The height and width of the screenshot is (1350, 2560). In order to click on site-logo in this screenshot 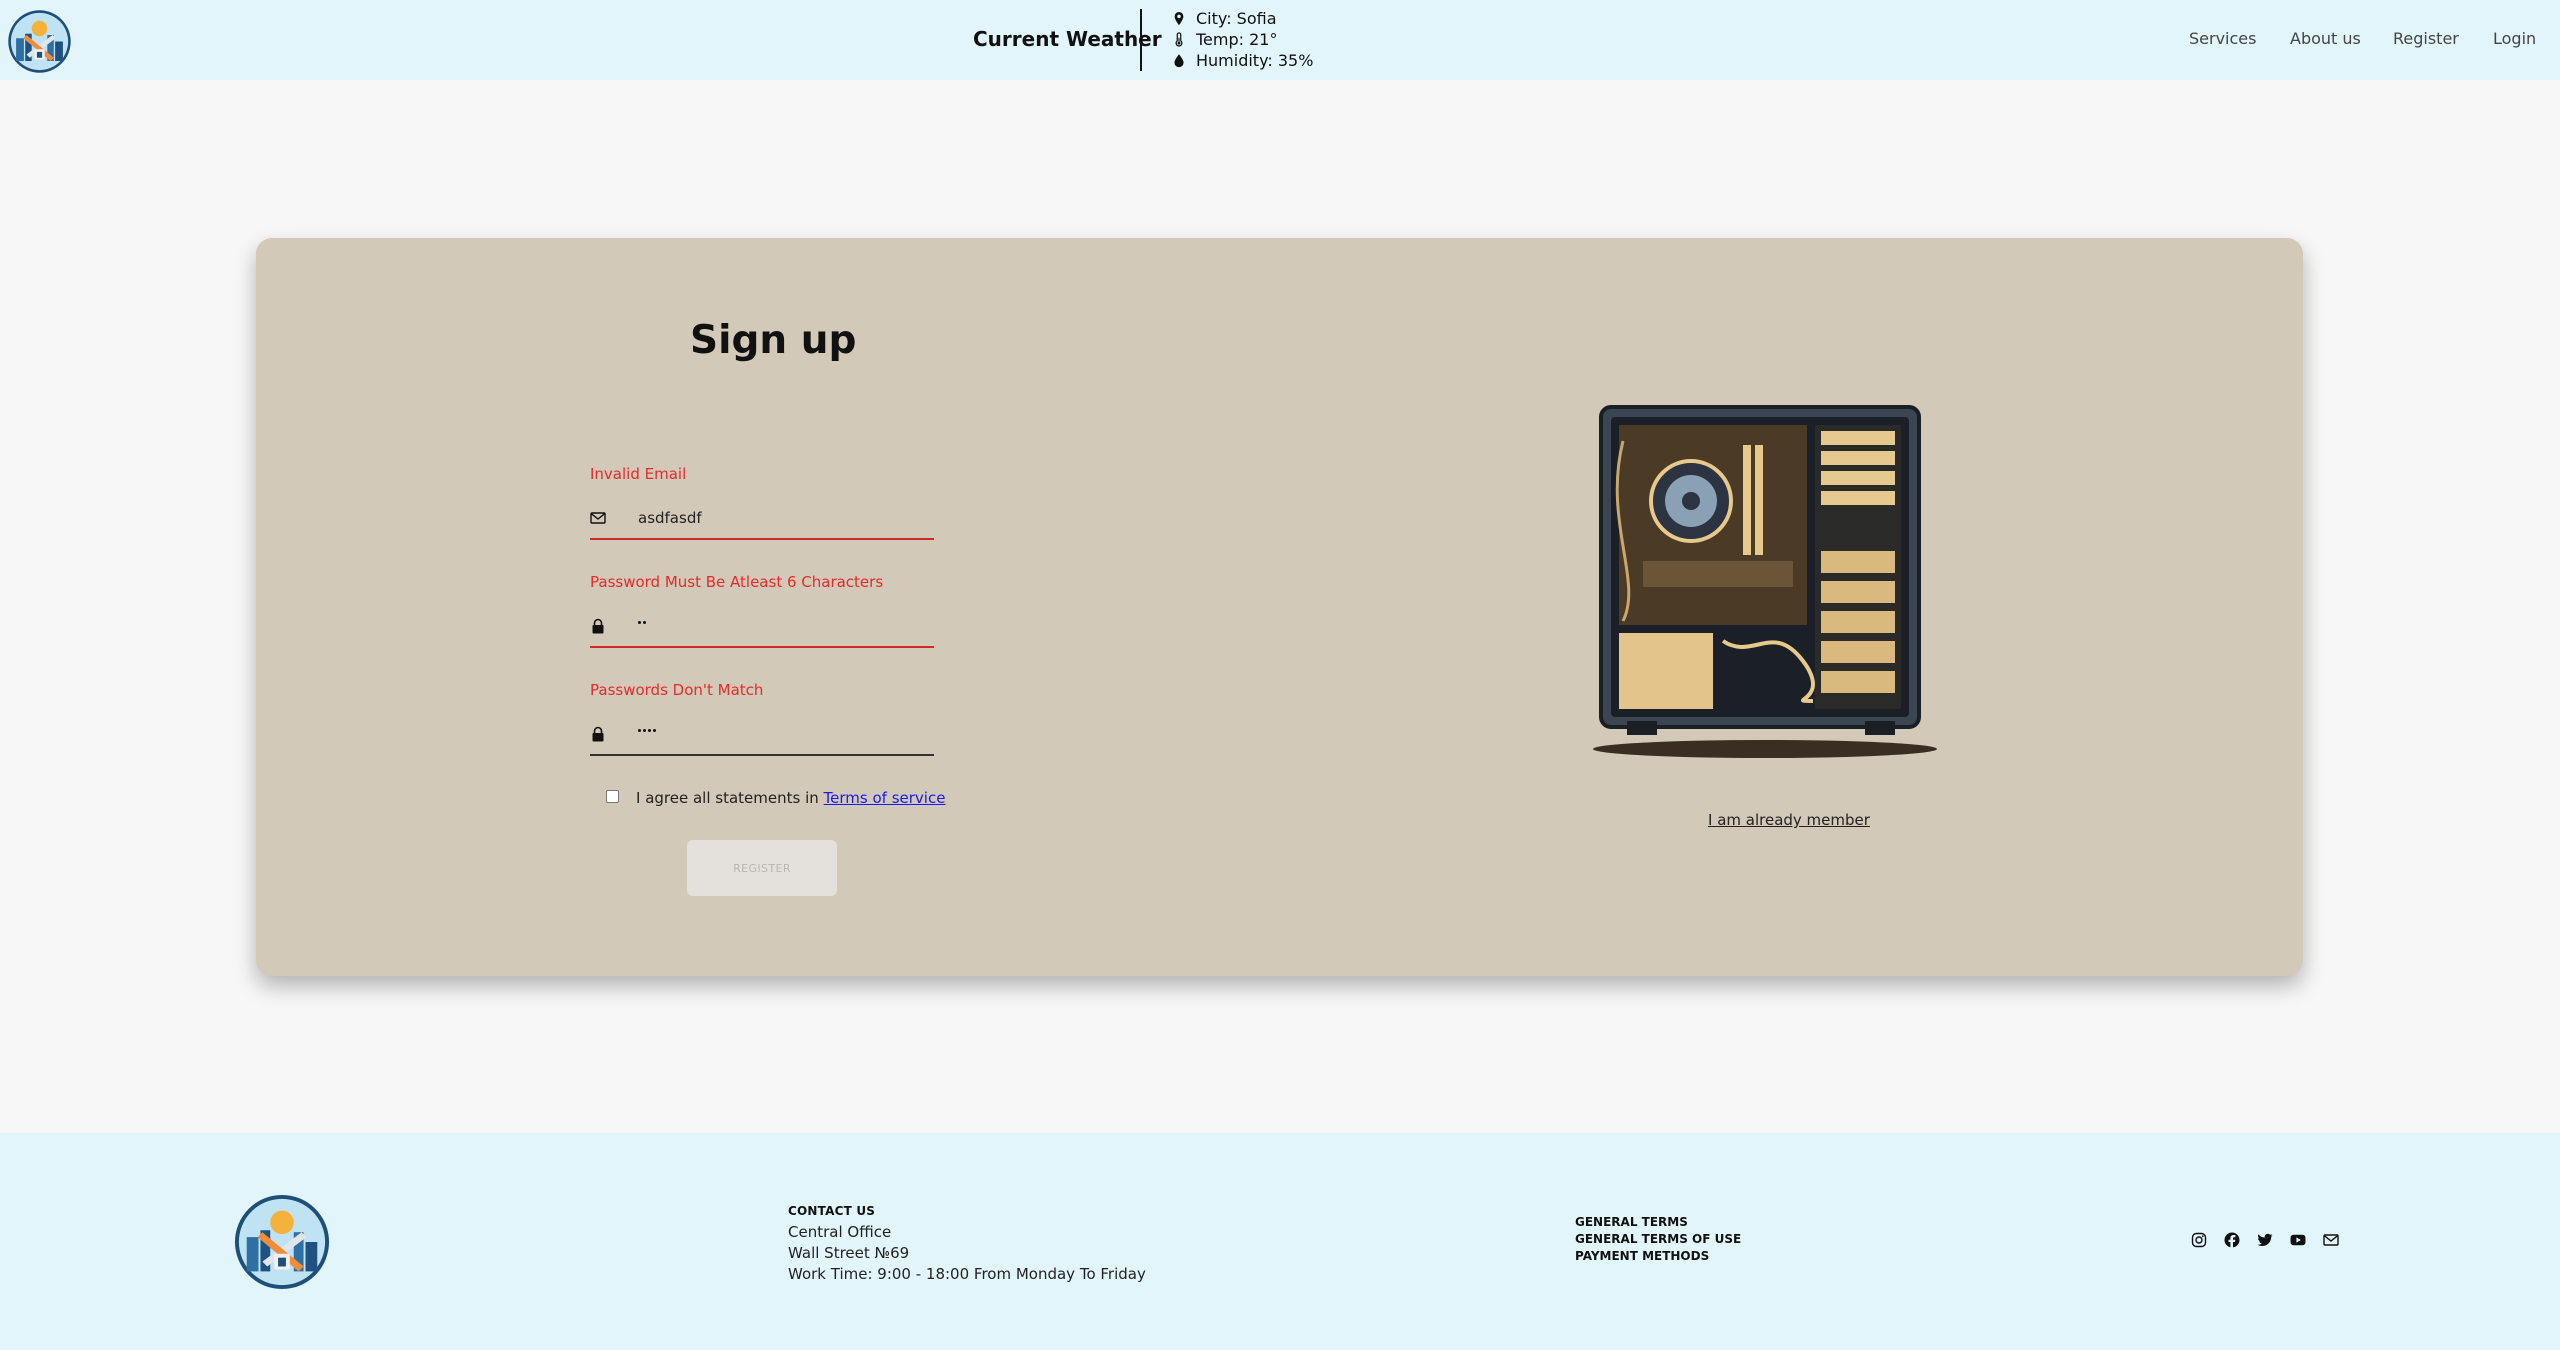, I will do `click(39, 41)`.